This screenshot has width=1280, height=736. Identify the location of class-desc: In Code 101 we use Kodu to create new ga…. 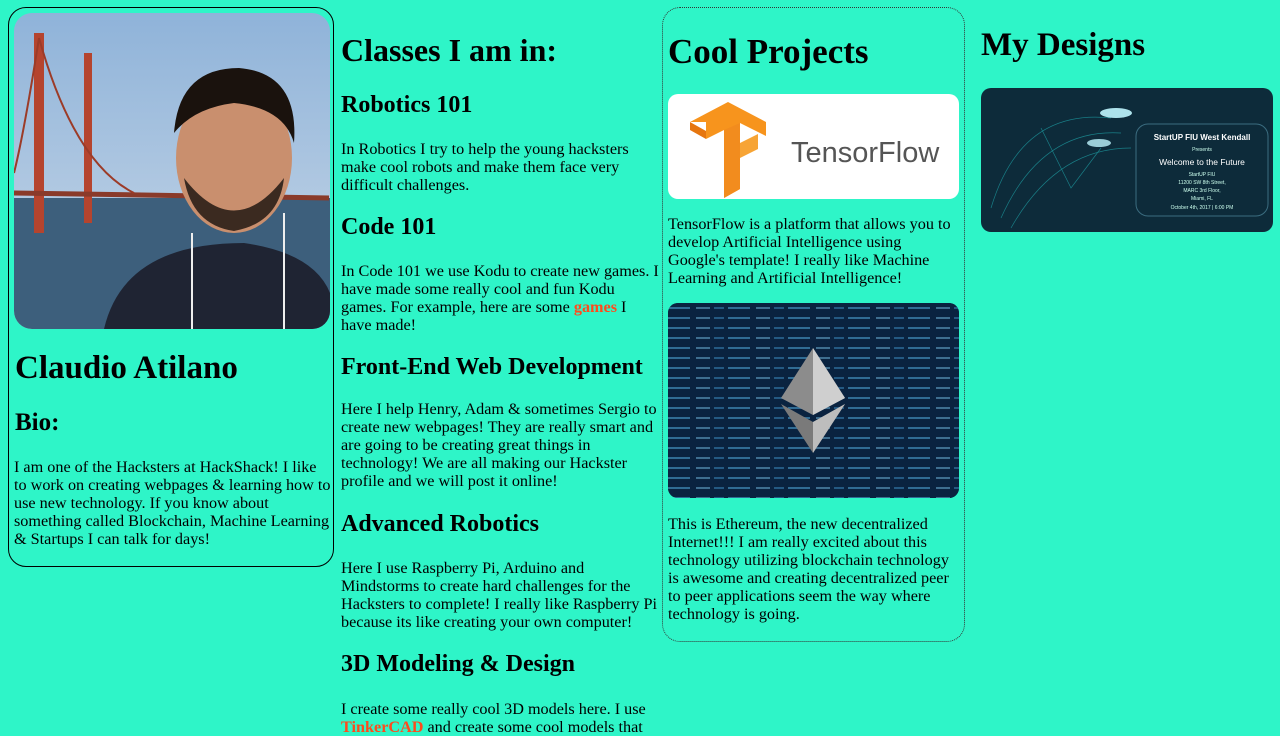
(500, 298).